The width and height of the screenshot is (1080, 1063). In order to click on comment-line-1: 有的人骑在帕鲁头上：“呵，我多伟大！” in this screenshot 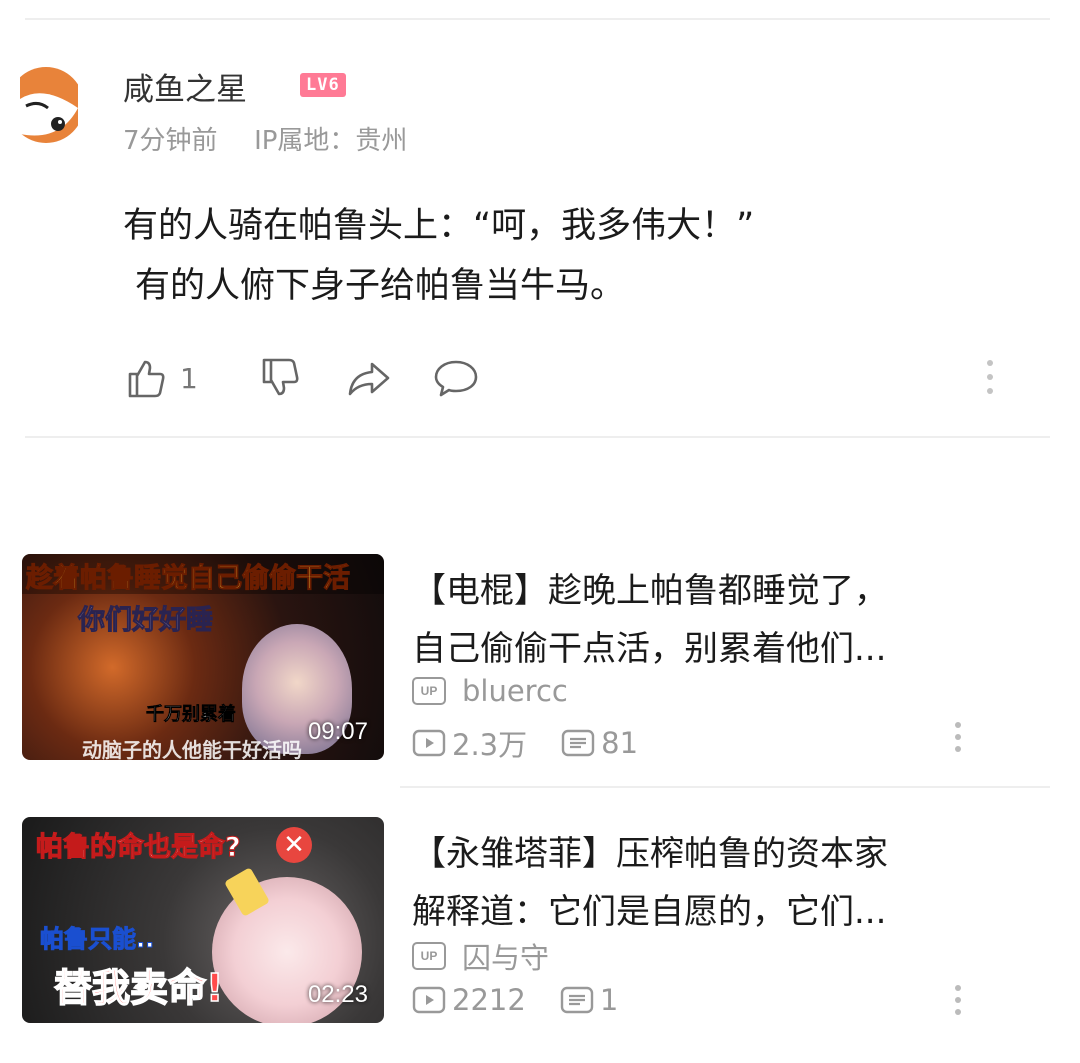, I will do `click(439, 226)`.